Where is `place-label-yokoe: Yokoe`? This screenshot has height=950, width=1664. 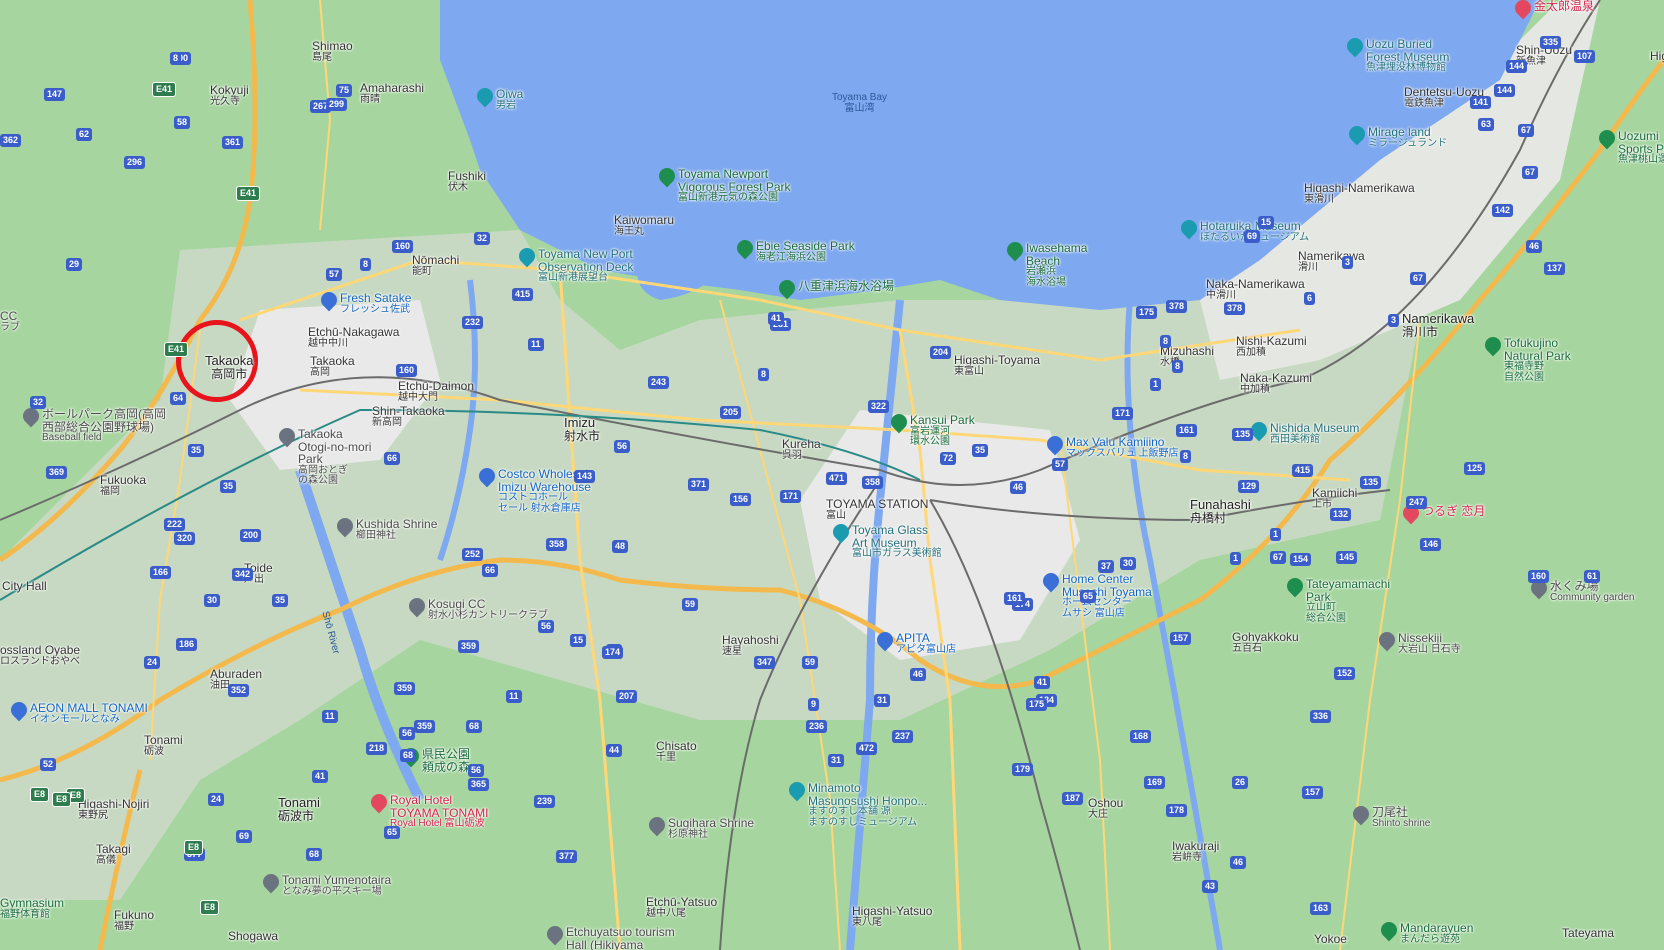
place-label-yokoe: Yokoe is located at coordinates (1330, 939).